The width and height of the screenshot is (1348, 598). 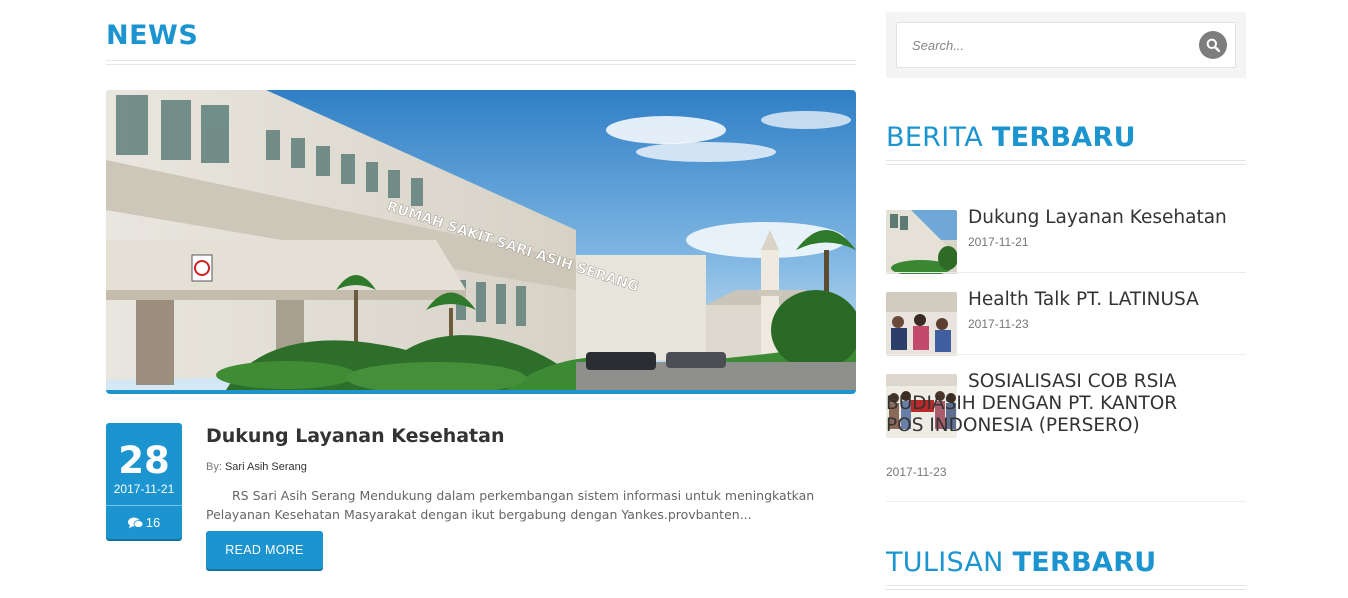 I want to click on post-date-box: 28 2017-11-21 16, so click(x=144, y=481).